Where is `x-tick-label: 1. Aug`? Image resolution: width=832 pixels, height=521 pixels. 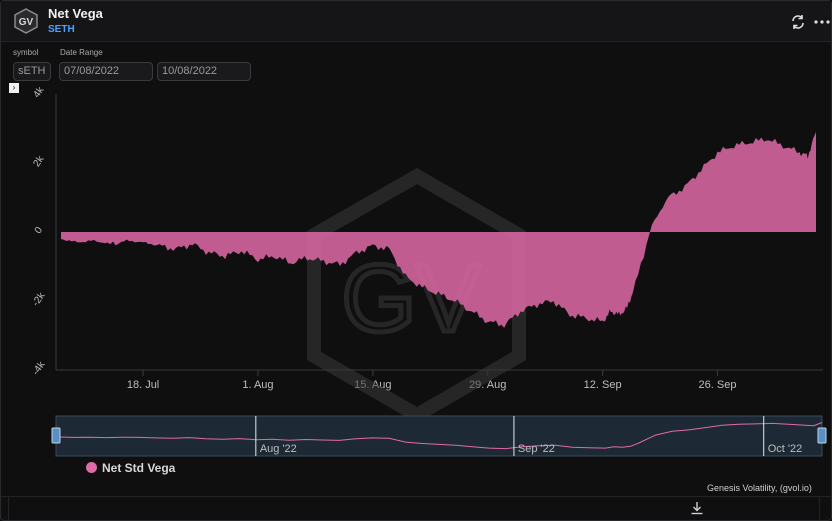 x-tick-label: 1. Aug is located at coordinates (257, 385).